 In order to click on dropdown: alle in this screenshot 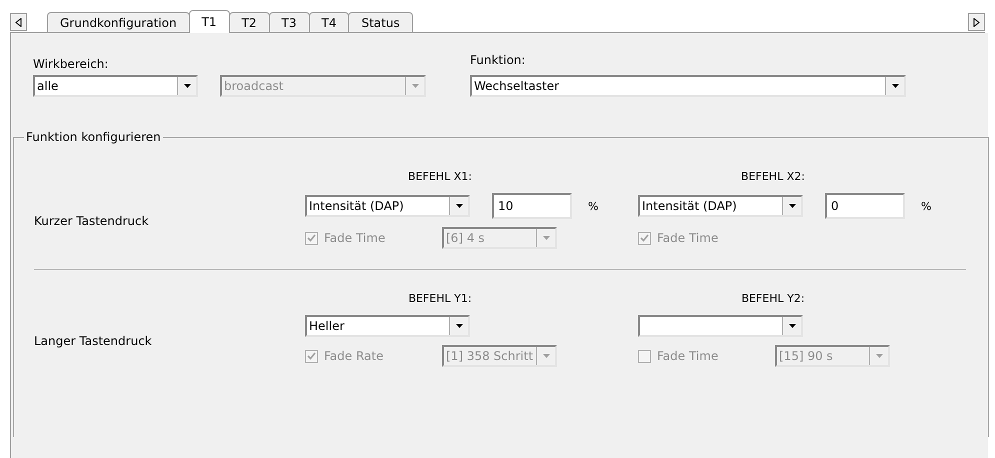, I will do `click(115, 86)`.